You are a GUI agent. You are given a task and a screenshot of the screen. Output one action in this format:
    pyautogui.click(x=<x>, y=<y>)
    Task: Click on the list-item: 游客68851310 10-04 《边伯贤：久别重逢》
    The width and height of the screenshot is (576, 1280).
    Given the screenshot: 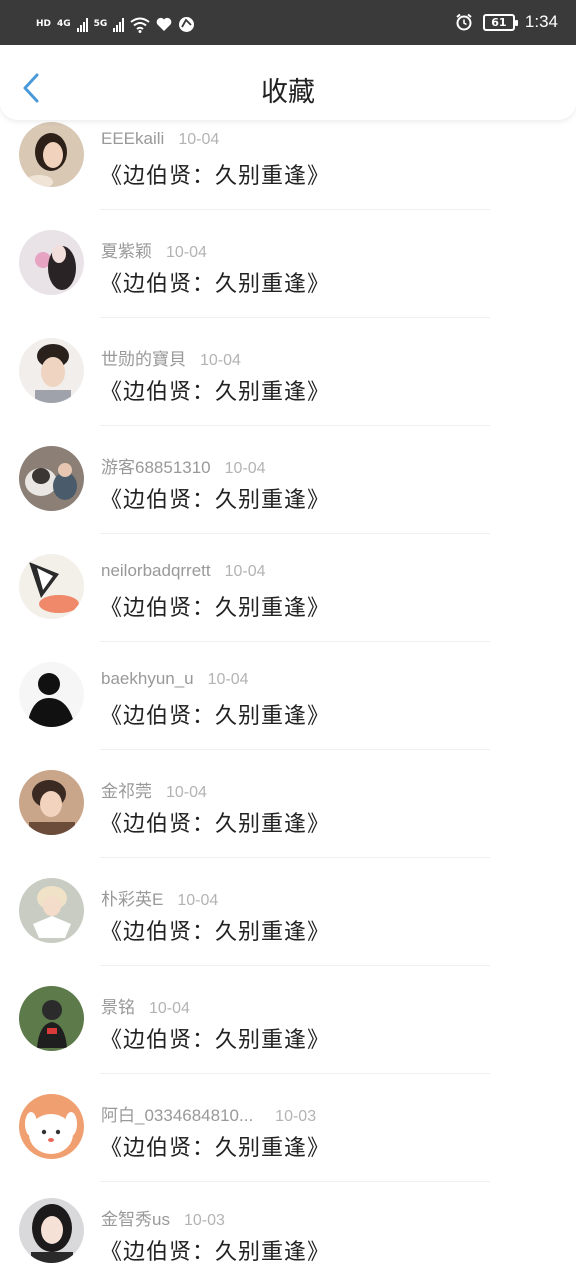 What is the action you would take?
    pyautogui.click(x=288, y=498)
    